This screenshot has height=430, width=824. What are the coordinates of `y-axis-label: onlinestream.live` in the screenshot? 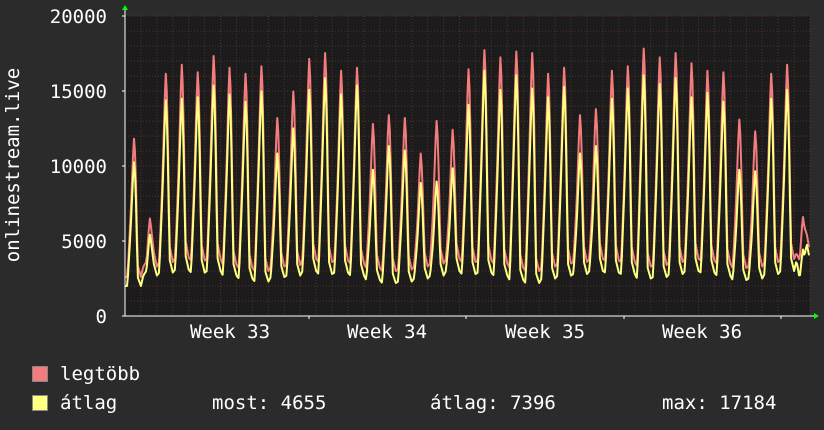 It's located at (13, 165).